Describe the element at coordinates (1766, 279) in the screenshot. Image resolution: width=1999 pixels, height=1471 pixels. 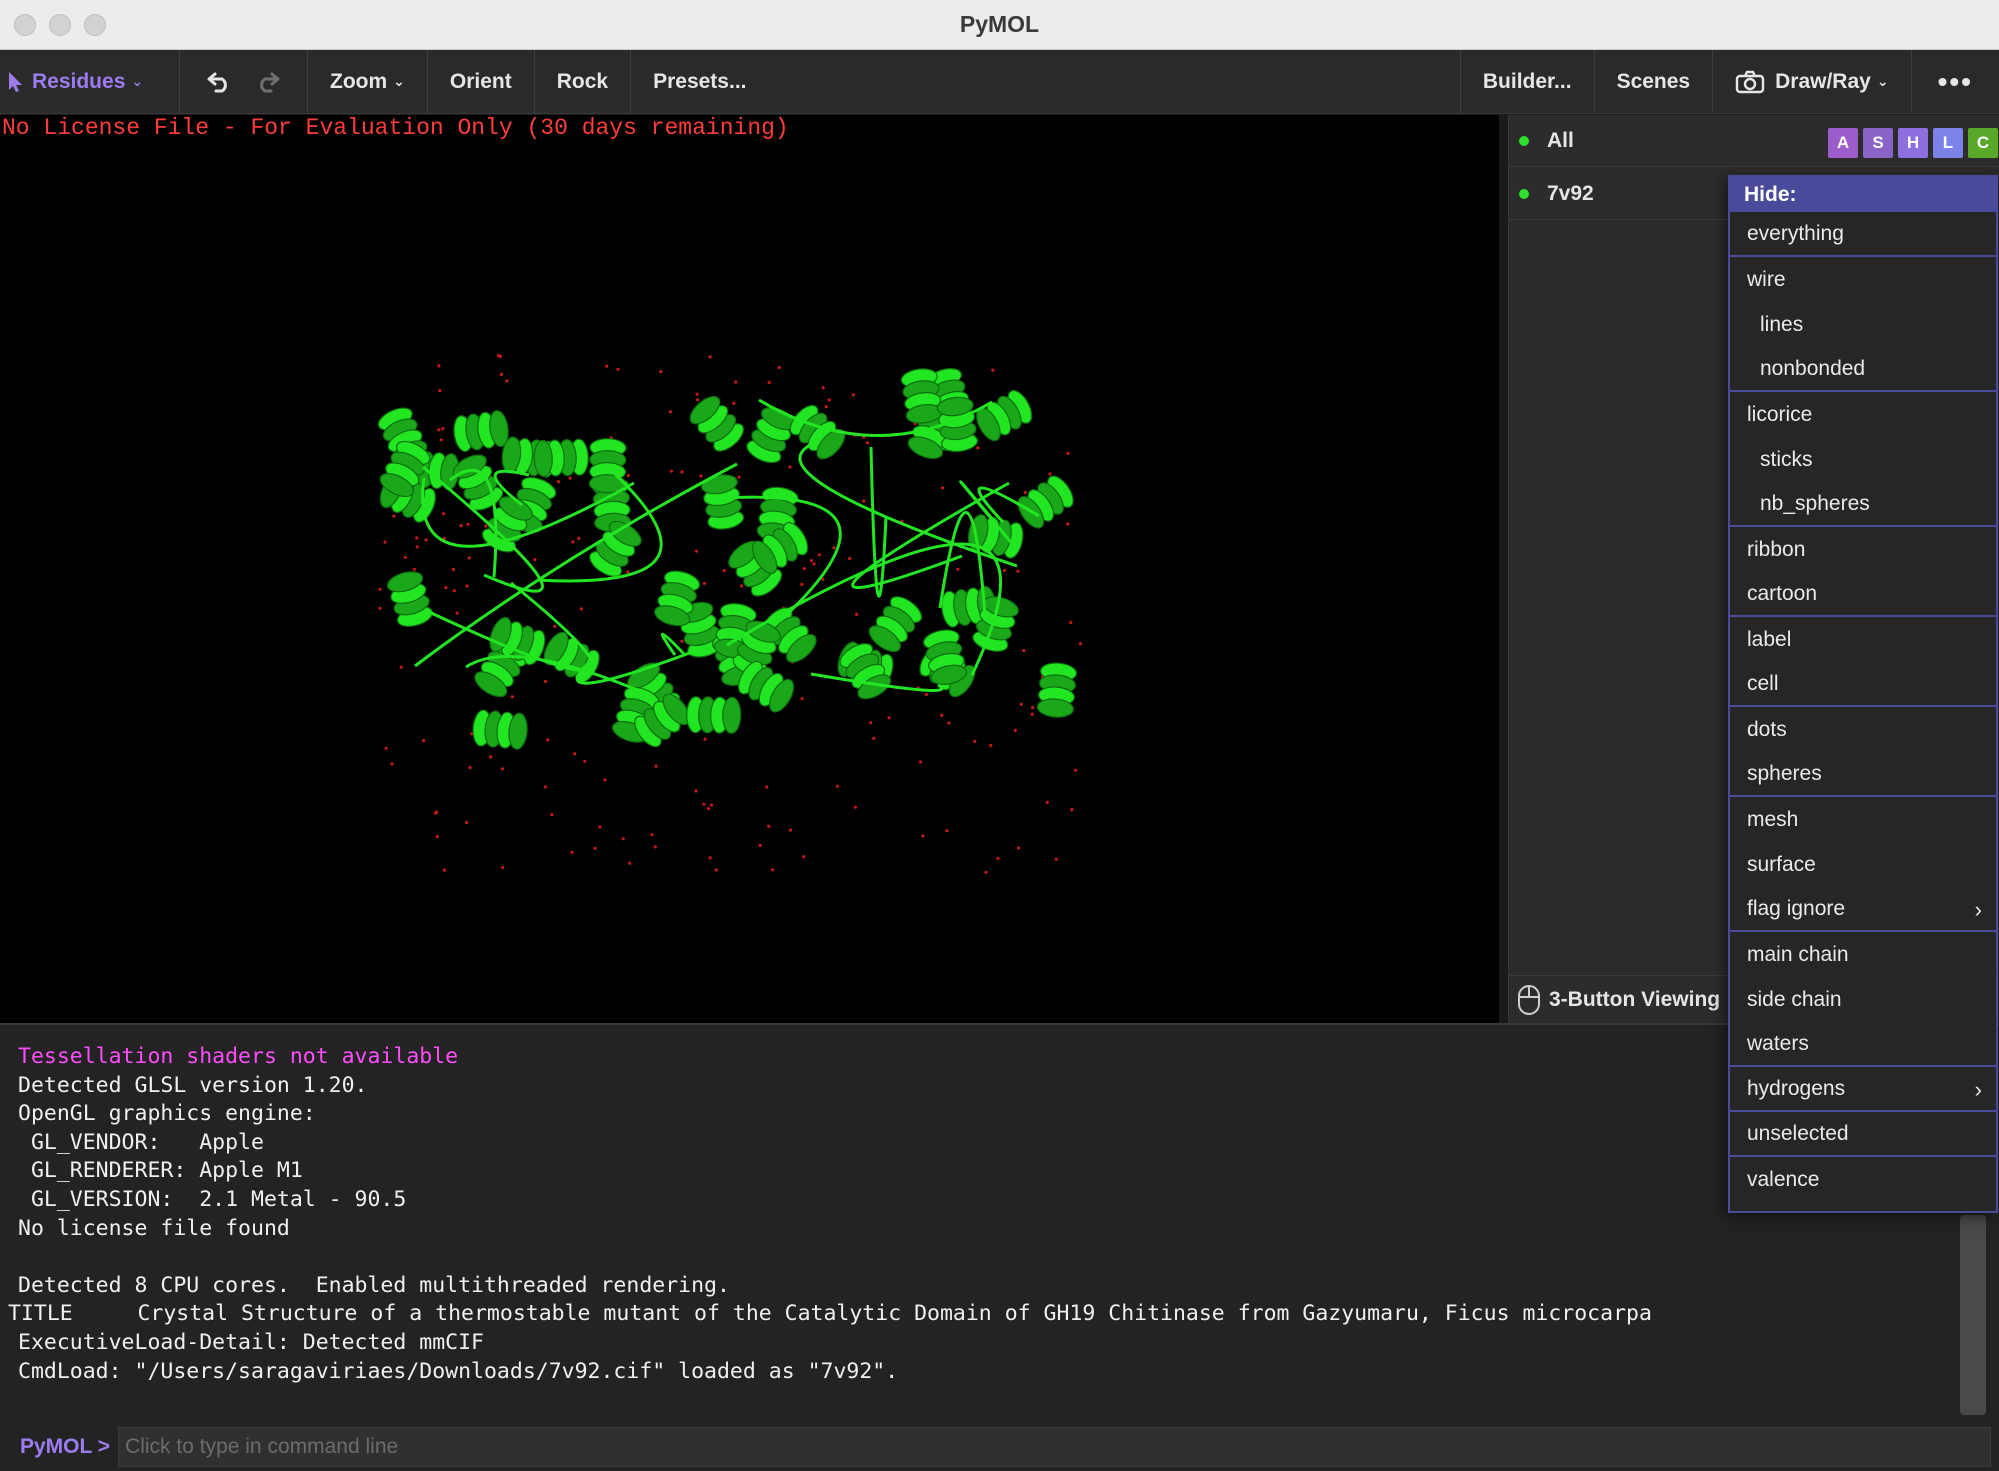
I see `menu-item-label: wire` at that location.